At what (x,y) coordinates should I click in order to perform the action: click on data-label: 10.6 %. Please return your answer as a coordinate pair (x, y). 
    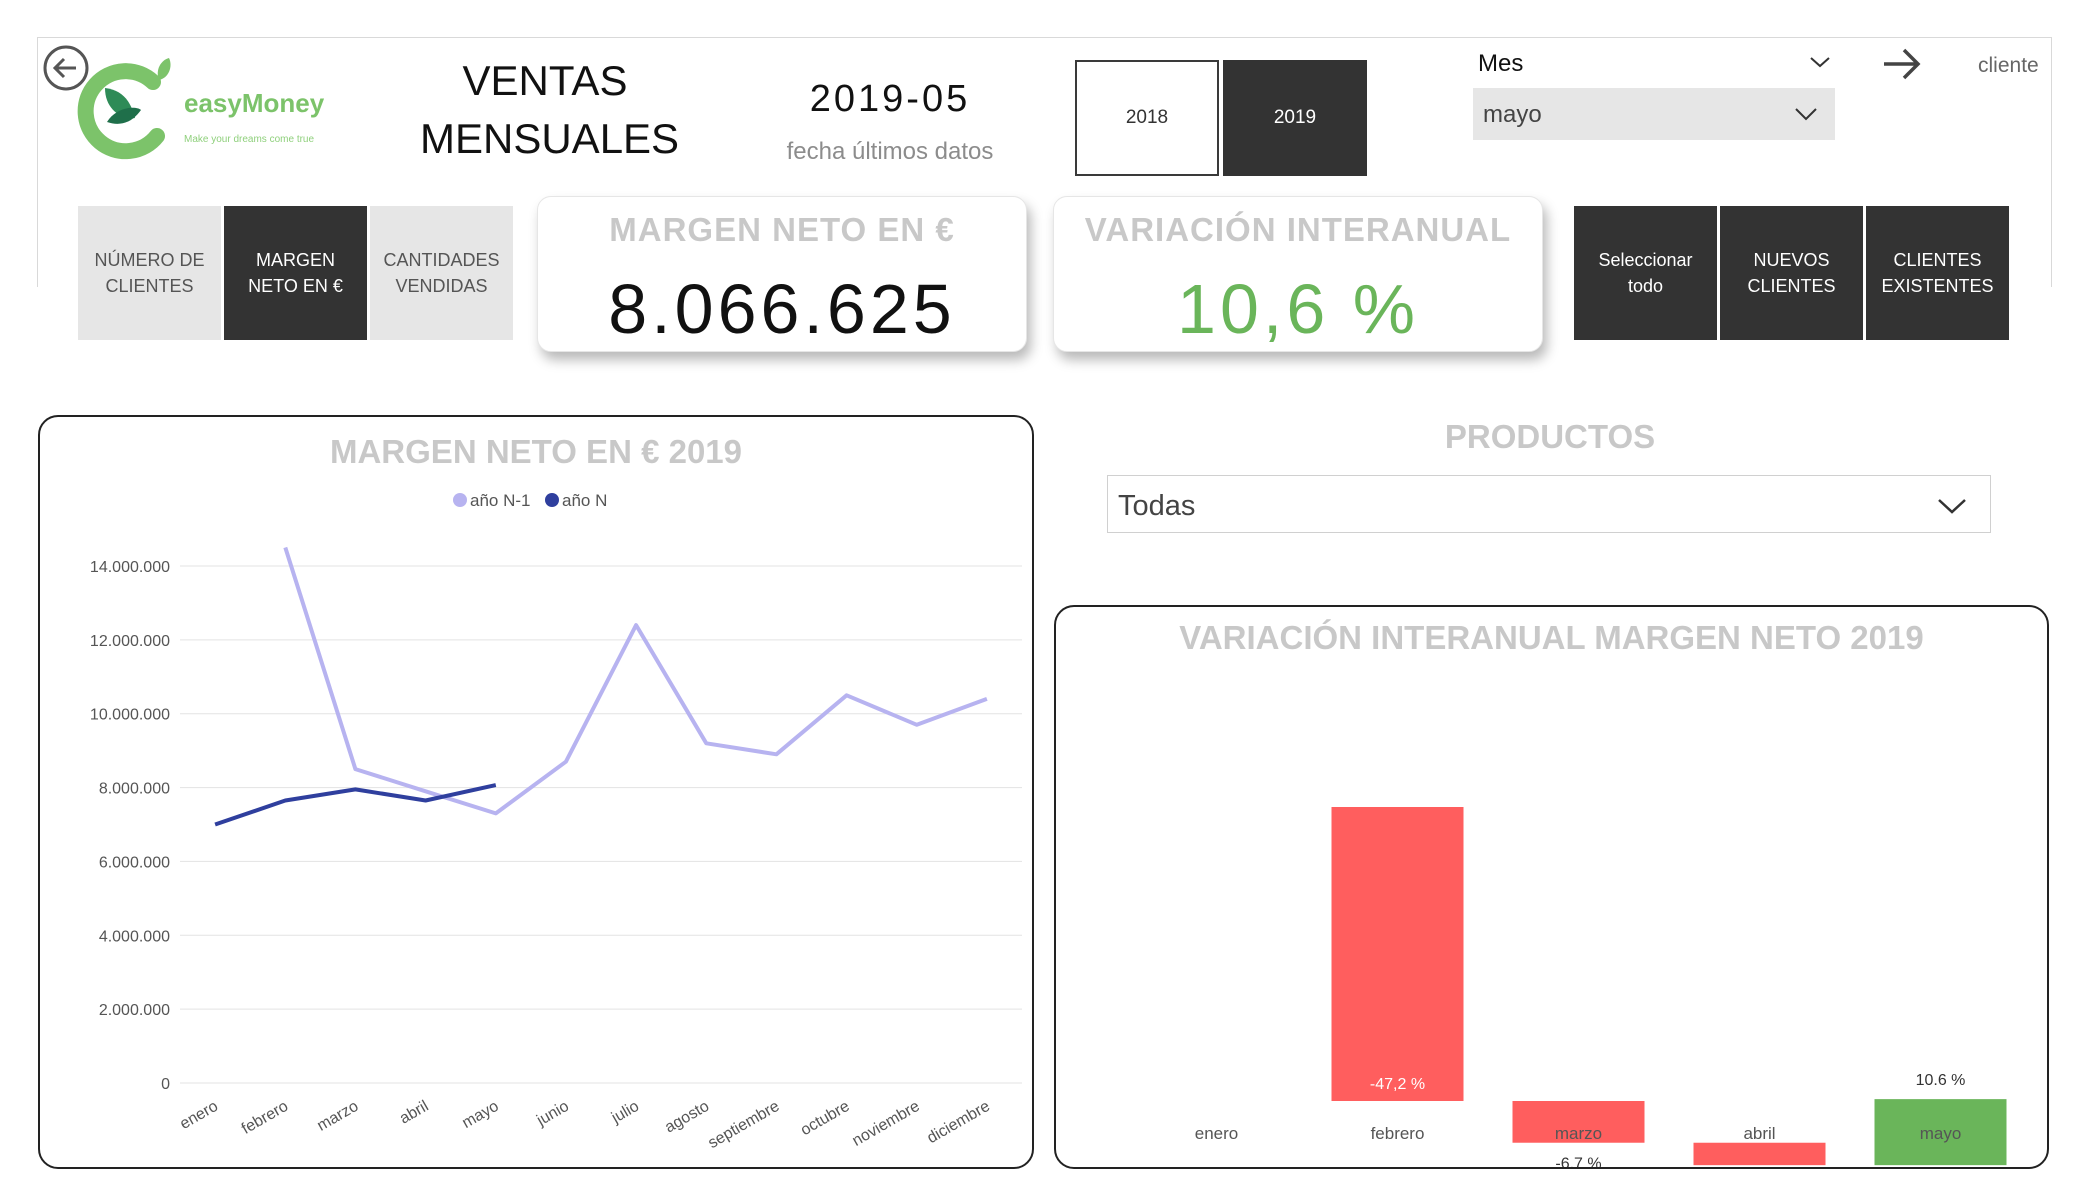
    Looking at the image, I should click on (1941, 1080).